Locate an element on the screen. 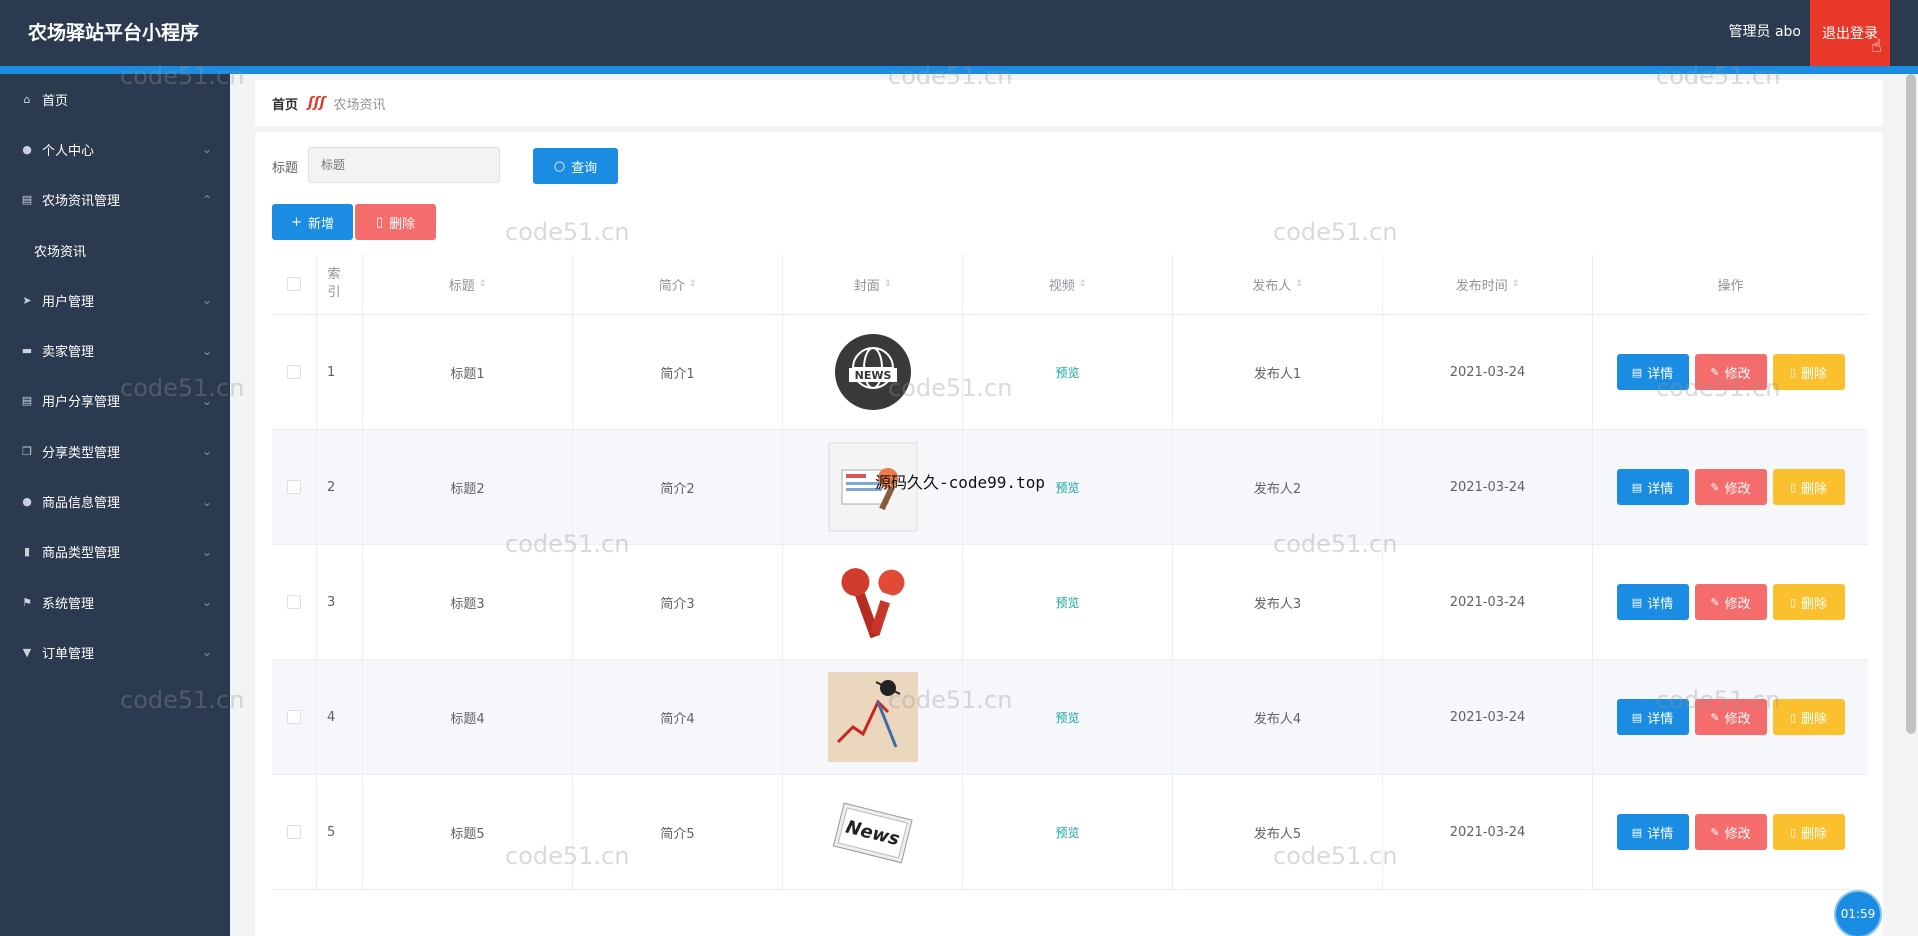 This screenshot has width=1918, height=936. select-all-checkbox is located at coordinates (294, 284).